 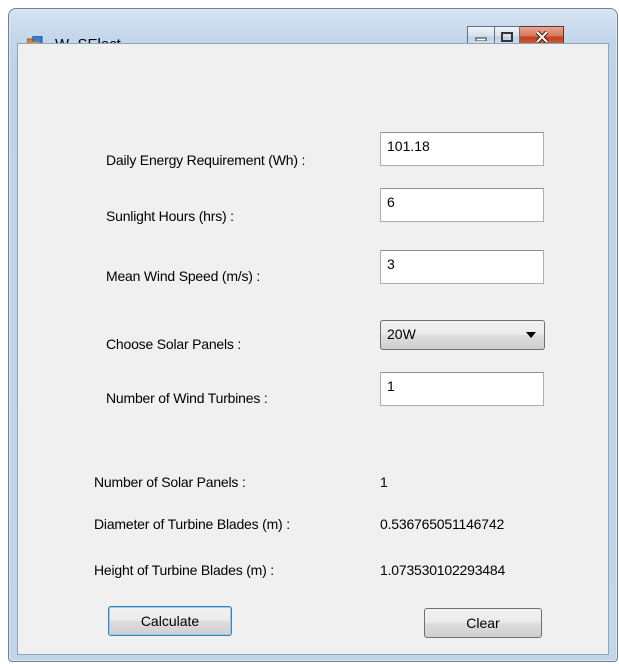 I want to click on clear-button: Clear, so click(x=483, y=623).